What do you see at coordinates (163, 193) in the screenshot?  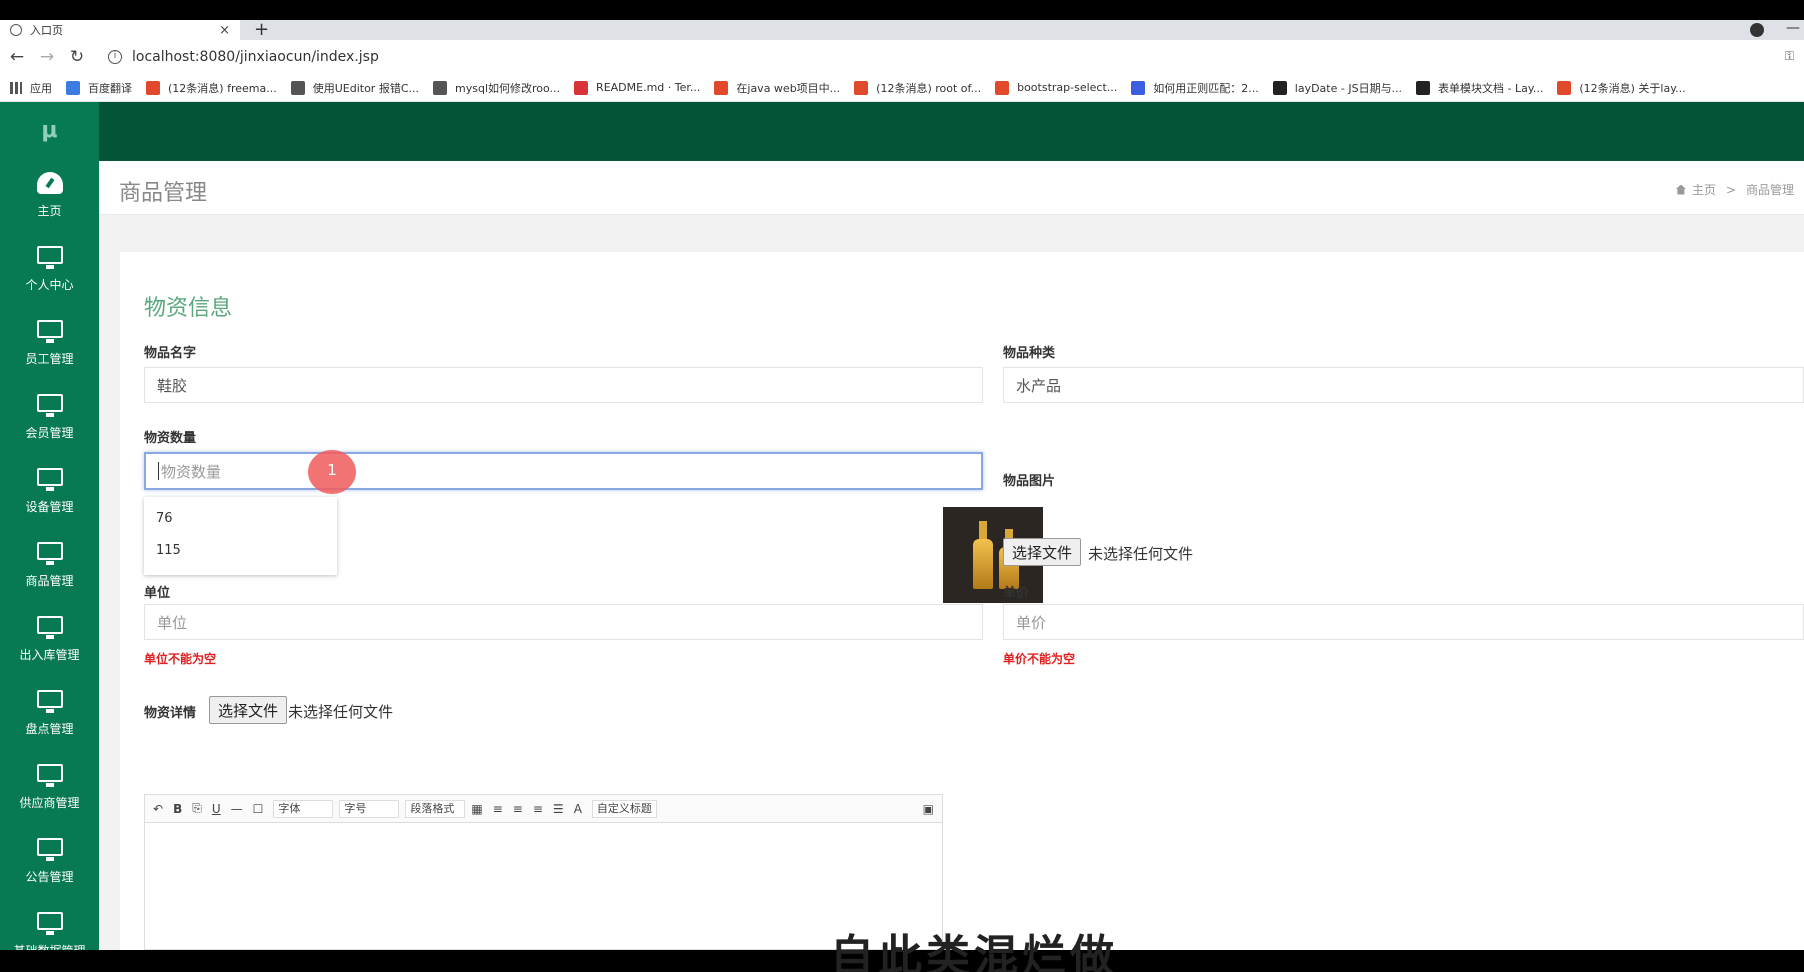 I see `page-title: 商品管理` at bounding box center [163, 193].